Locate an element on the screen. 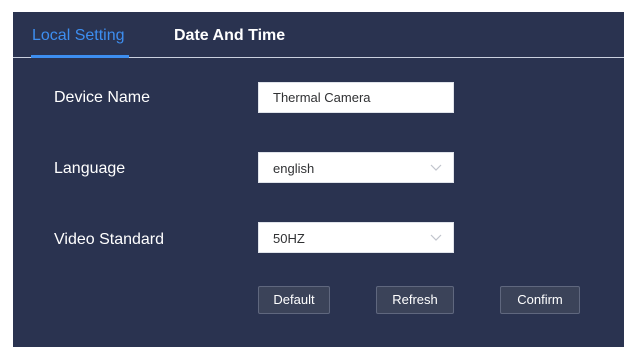 Image resolution: width=624 pixels, height=358 pixels. device-name-field is located at coordinates (356, 97).